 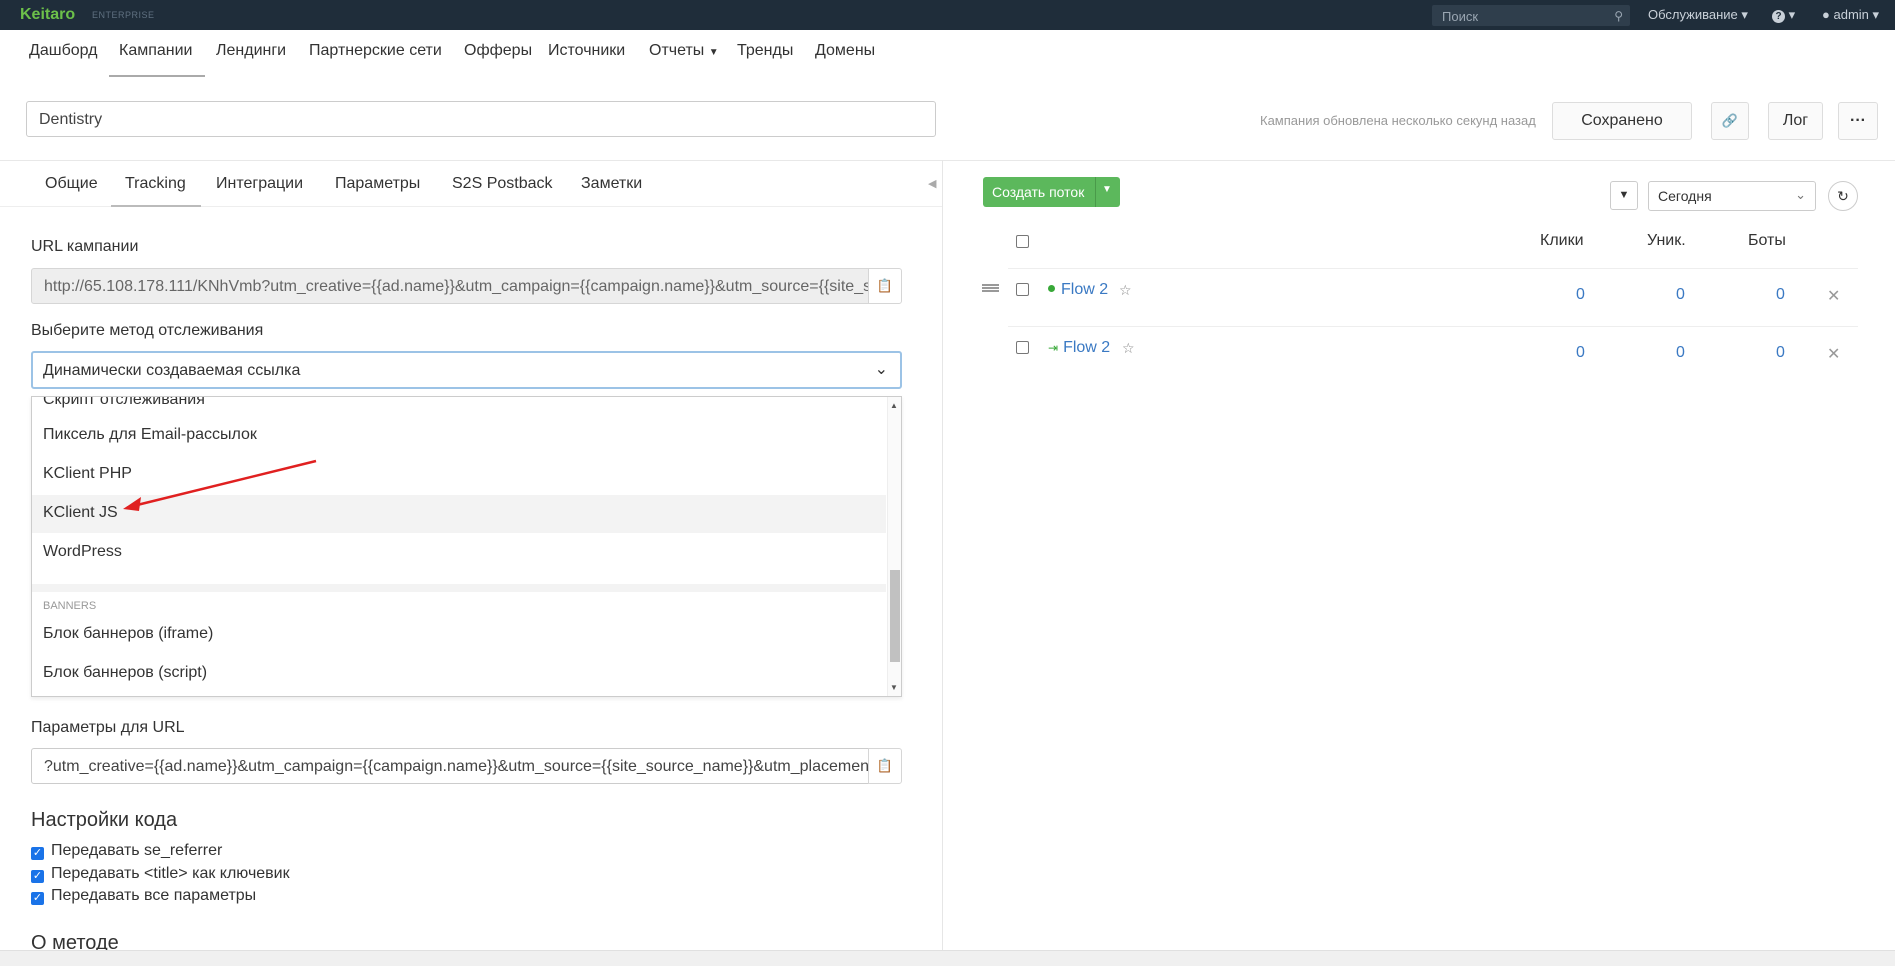 I want to click on checkbox-all-params: ✓ Передавать все параметры, so click(x=143, y=896).